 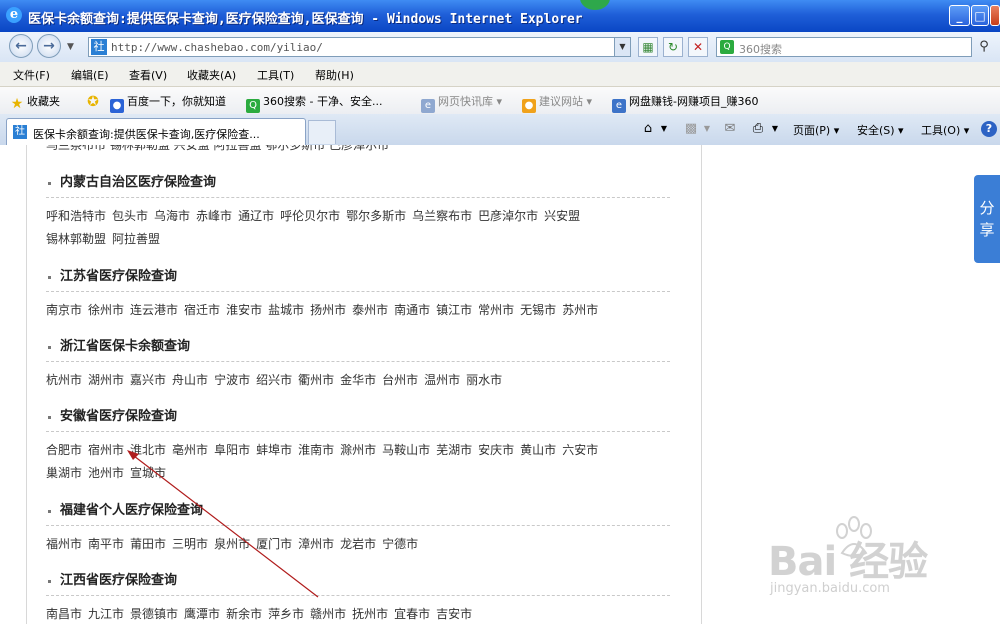 I want to click on watermark-url: jingyan.baidu.com, so click(x=830, y=588).